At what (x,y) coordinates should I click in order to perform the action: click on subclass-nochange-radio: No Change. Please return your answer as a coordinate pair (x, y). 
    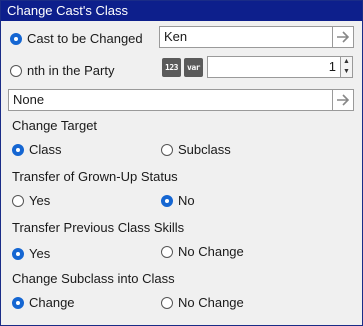
    Looking at the image, I should click on (202, 302).